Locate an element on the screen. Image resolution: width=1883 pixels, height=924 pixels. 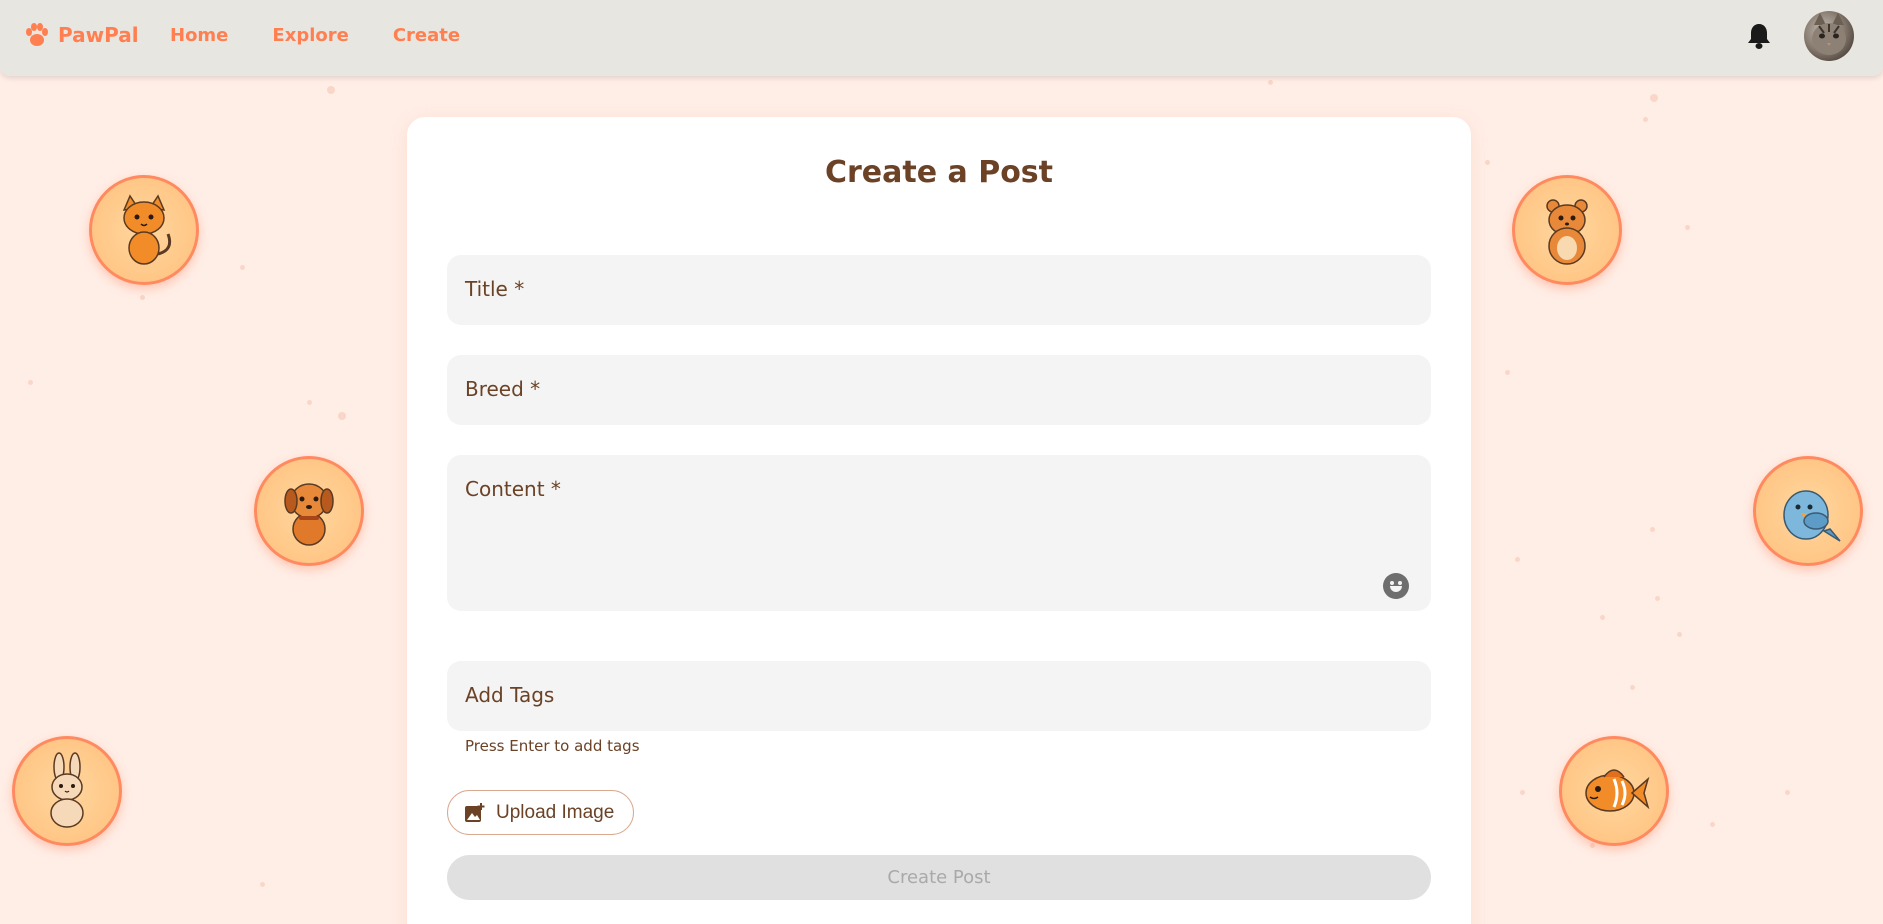
avatar-cat-photo is located at coordinates (1829, 34).